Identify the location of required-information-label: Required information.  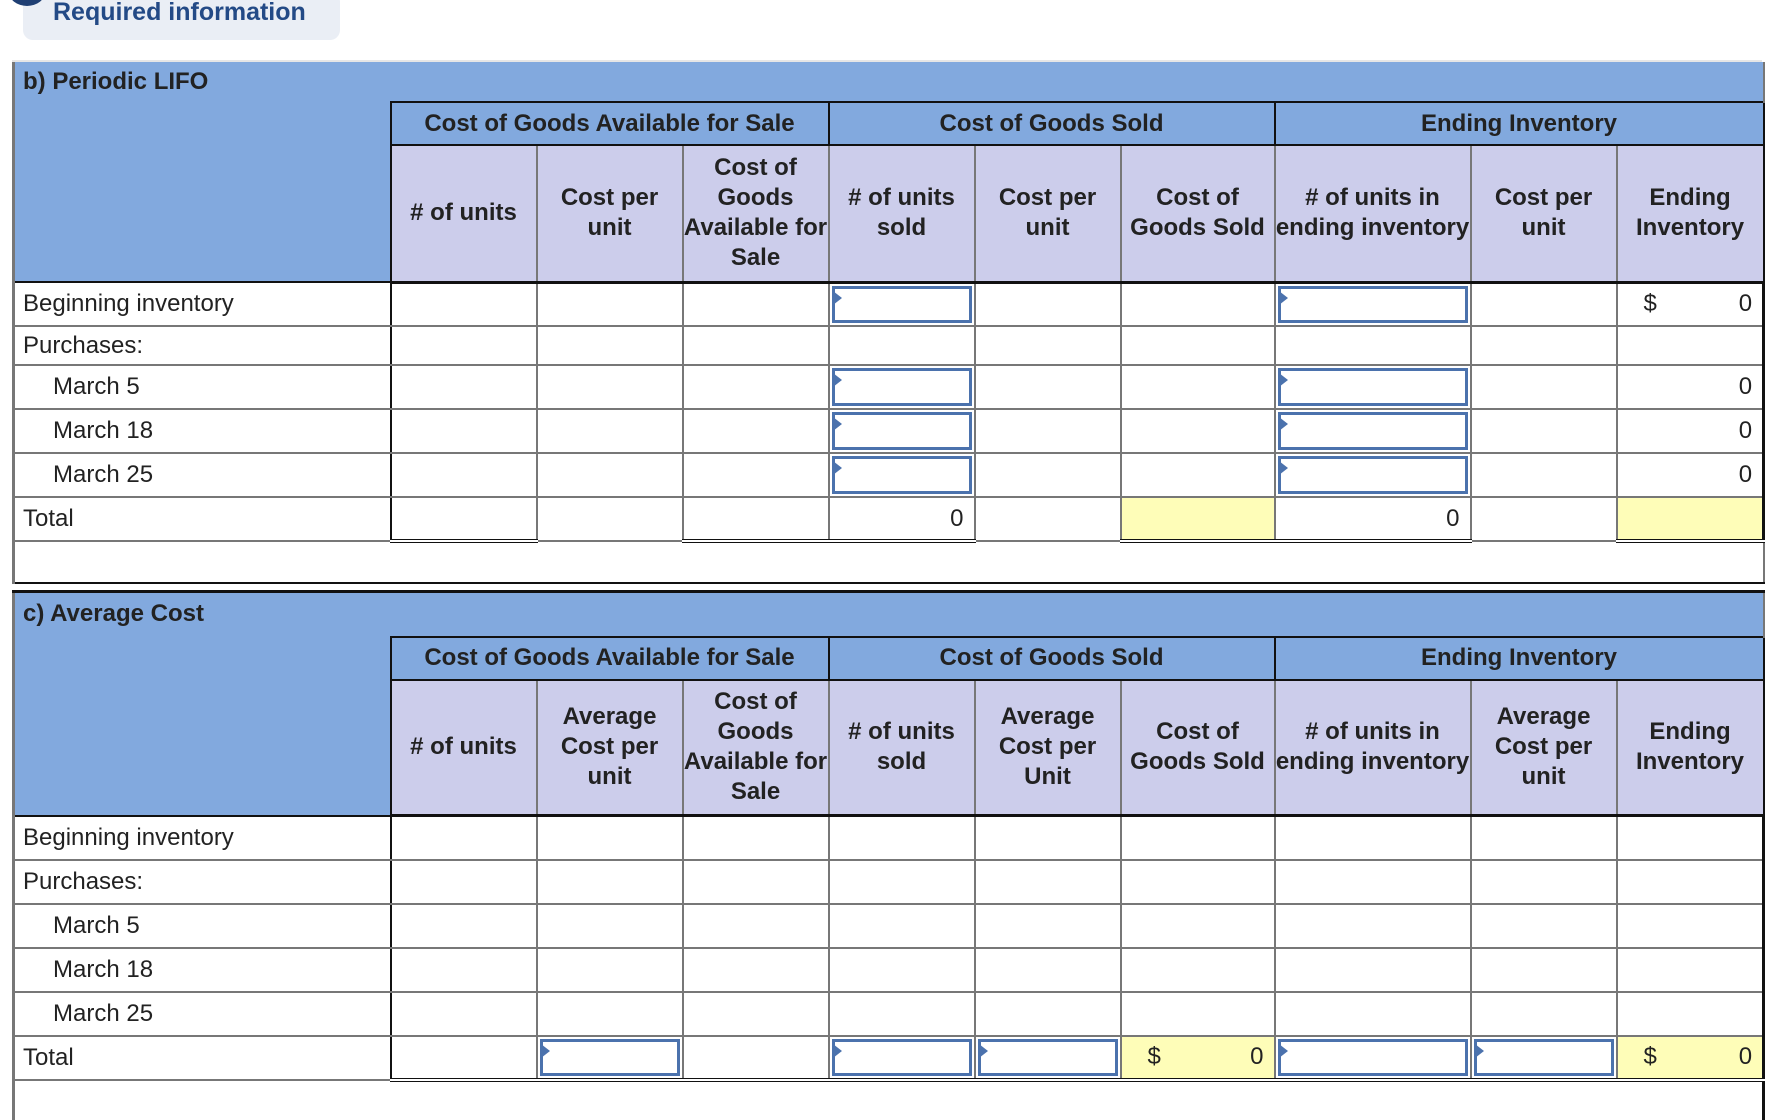
(179, 13).